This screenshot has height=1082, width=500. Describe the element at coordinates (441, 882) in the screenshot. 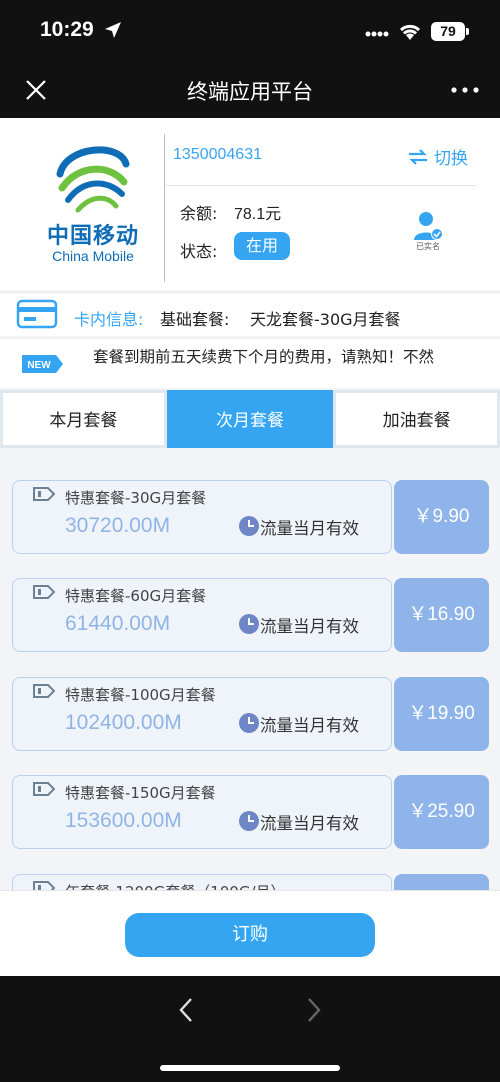

I see `package-price` at that location.